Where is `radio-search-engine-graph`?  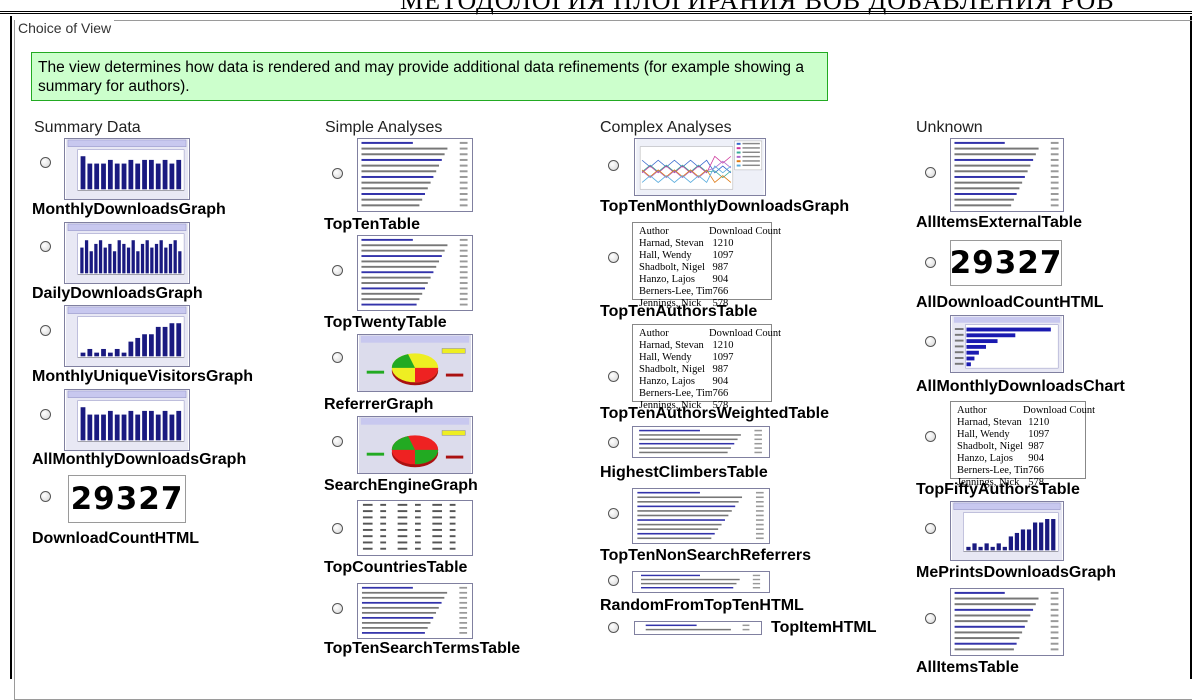 radio-search-engine-graph is located at coordinates (337, 441).